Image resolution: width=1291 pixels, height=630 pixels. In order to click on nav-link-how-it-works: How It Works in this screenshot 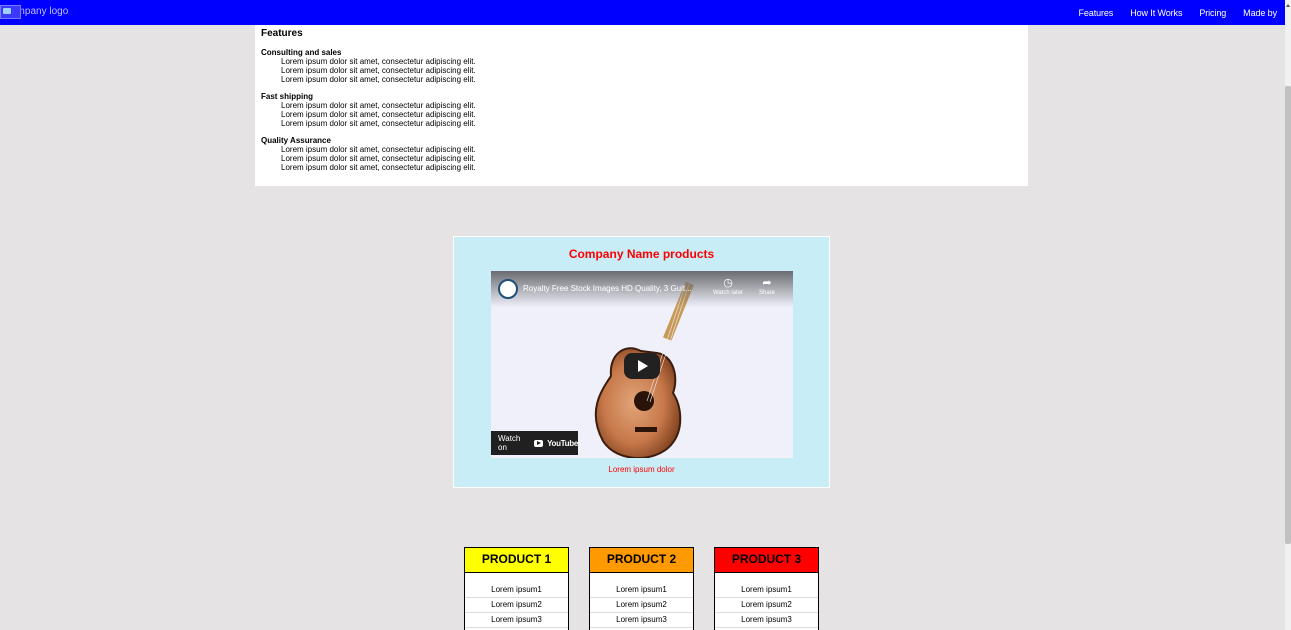, I will do `click(1156, 13)`.